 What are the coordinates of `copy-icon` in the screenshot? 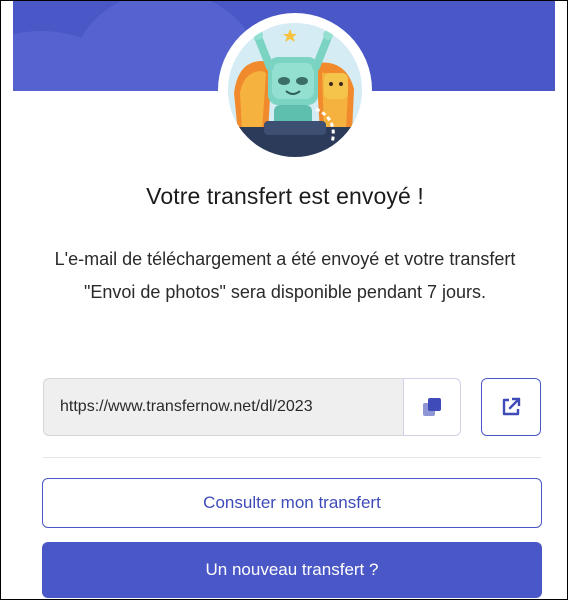 It's located at (432, 407).